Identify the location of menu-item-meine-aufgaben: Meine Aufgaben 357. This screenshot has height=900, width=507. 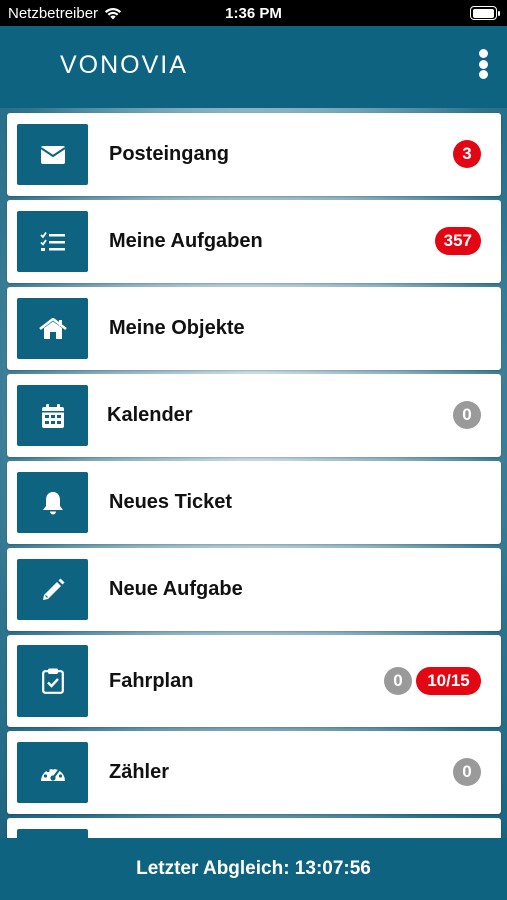
(254, 241).